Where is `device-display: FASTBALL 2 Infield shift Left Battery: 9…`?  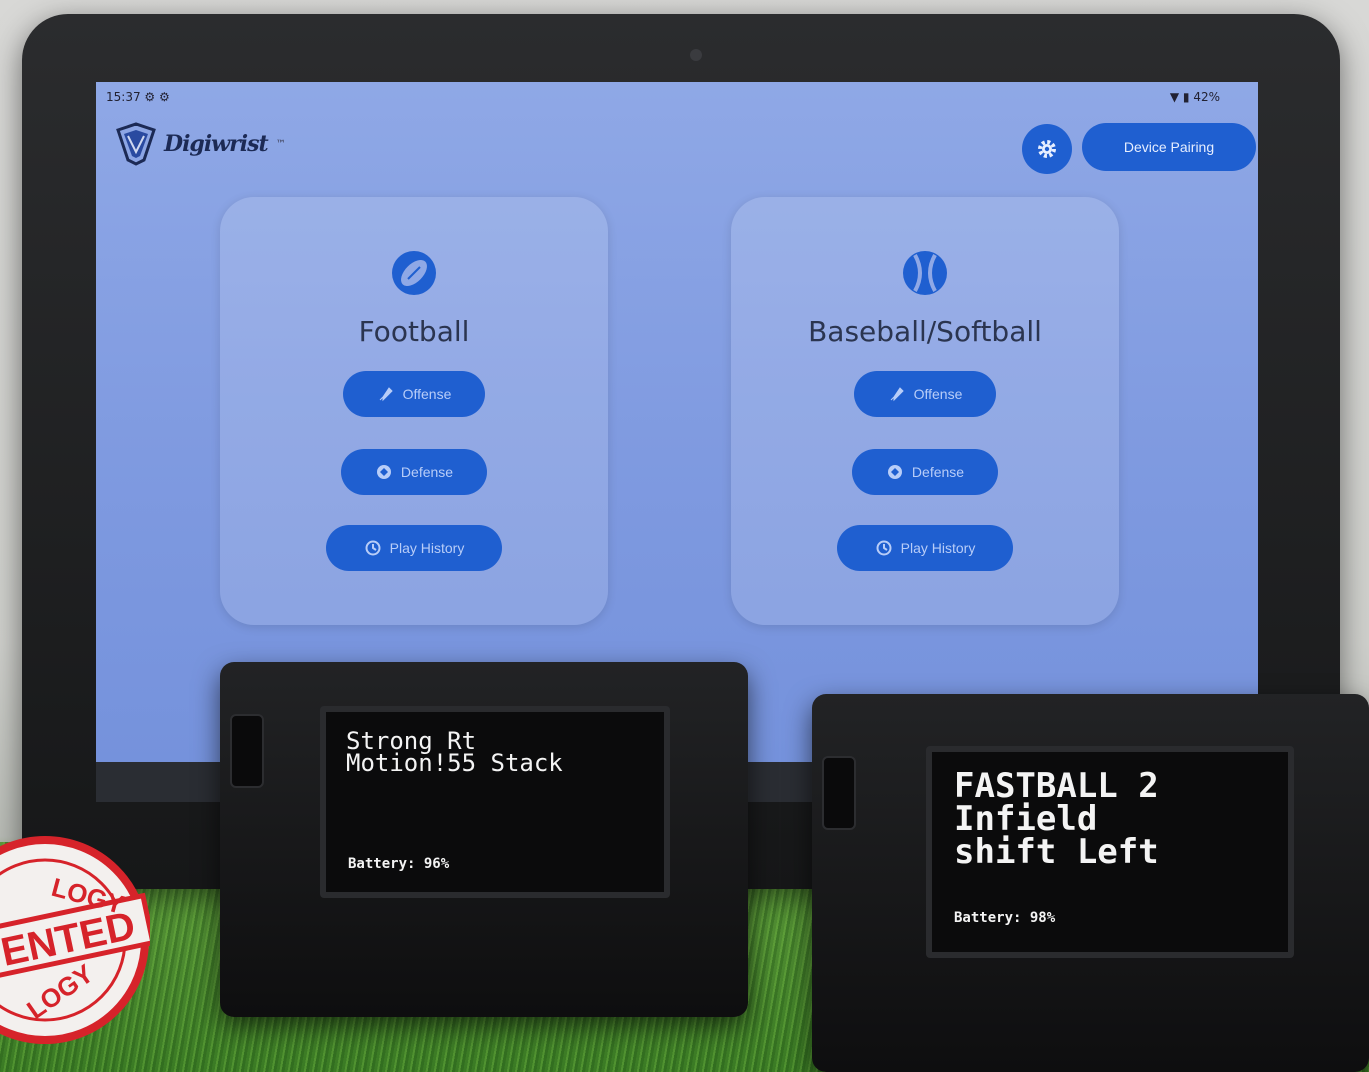
device-display: FASTBALL 2 Infield shift Left Battery: 9… is located at coordinates (1110, 852).